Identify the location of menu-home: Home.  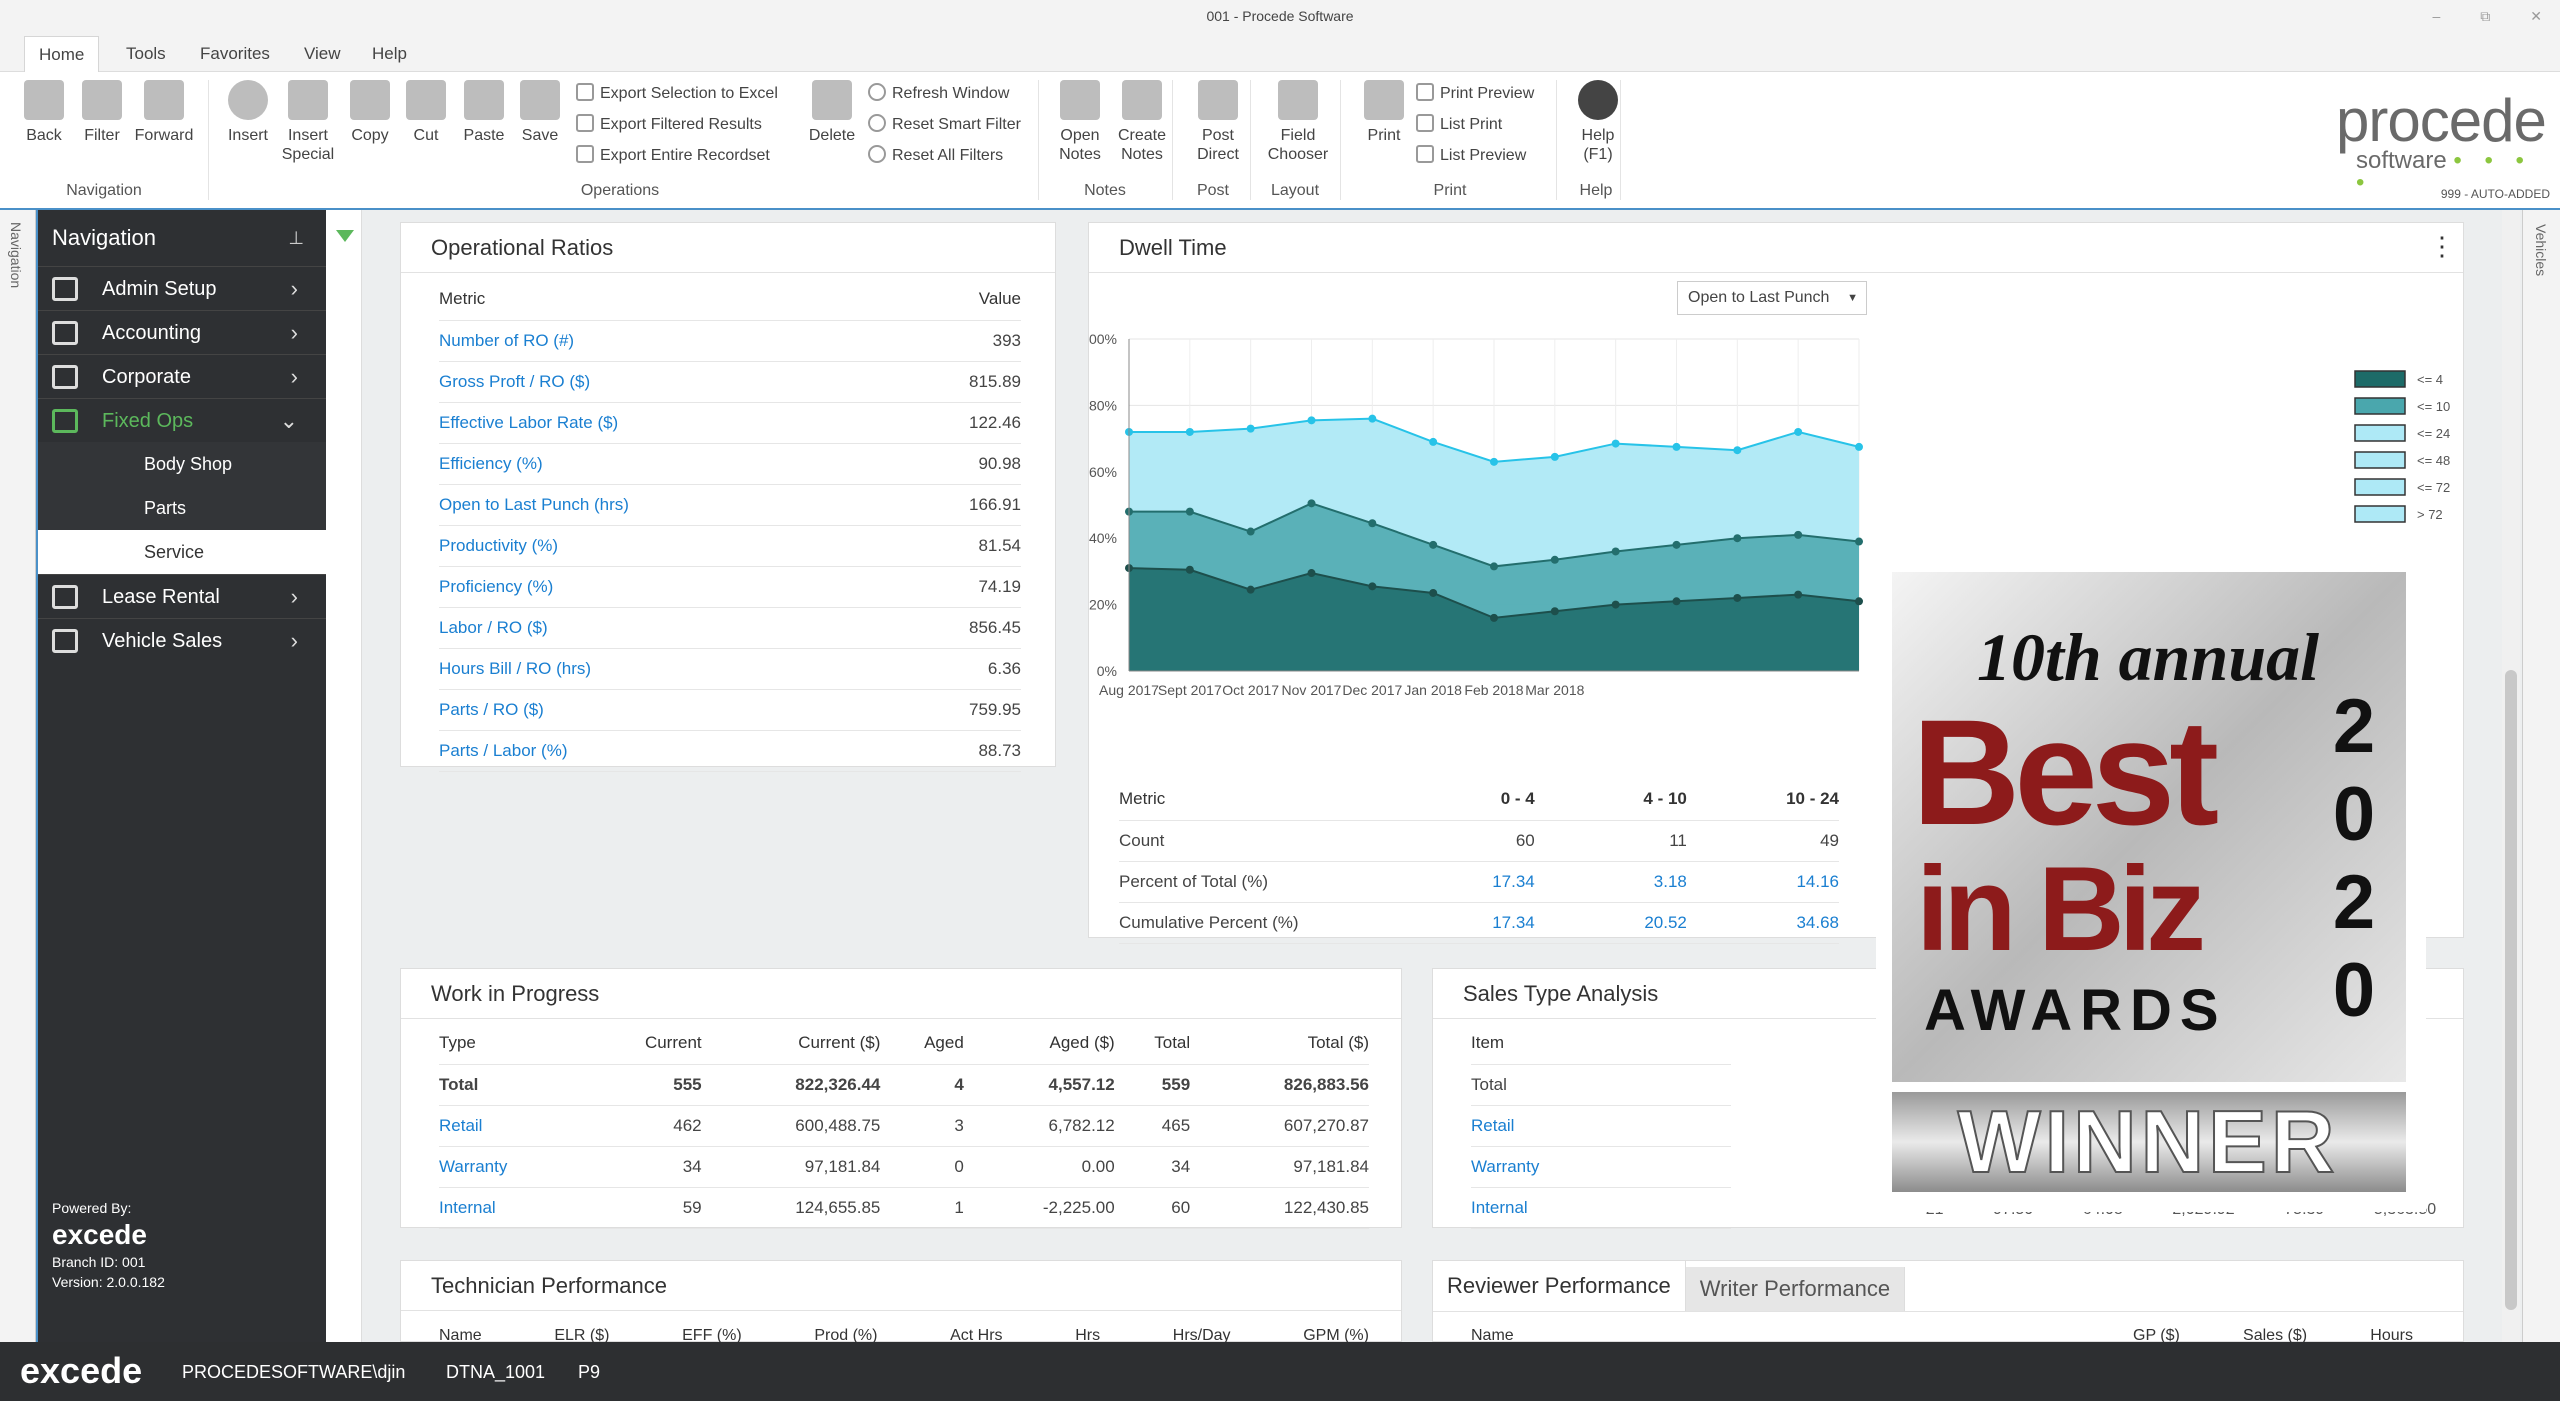
(62, 54).